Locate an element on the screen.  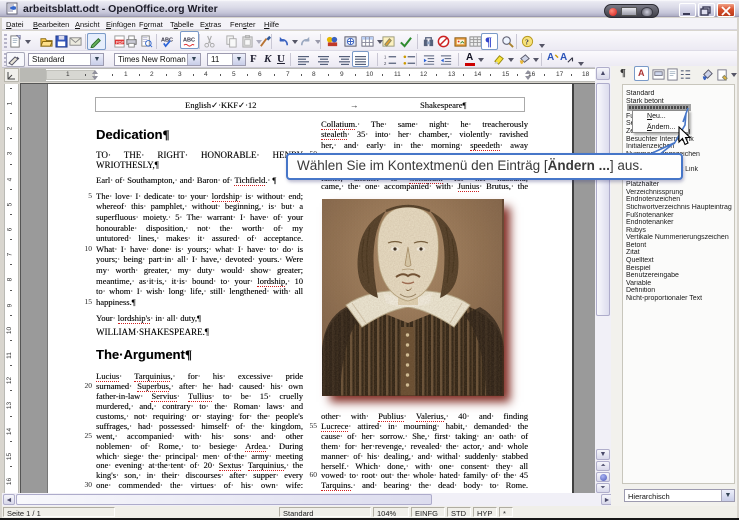
svg-text: PDF is located at coordinates (120, 42).